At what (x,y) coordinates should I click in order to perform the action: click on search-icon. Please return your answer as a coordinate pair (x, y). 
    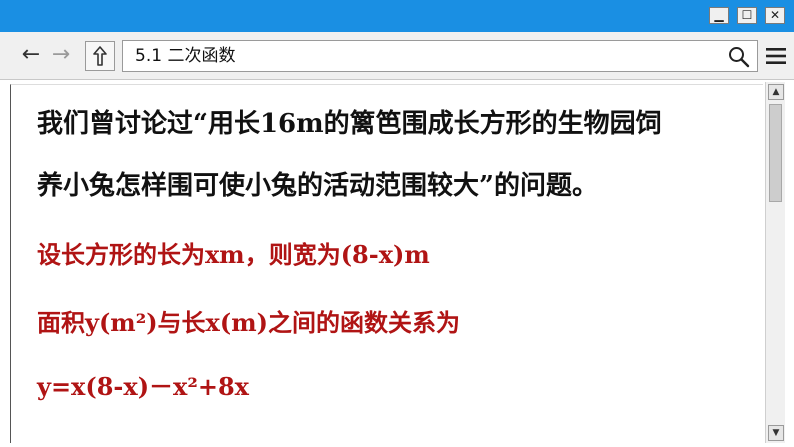
    Looking at the image, I should click on (739, 57).